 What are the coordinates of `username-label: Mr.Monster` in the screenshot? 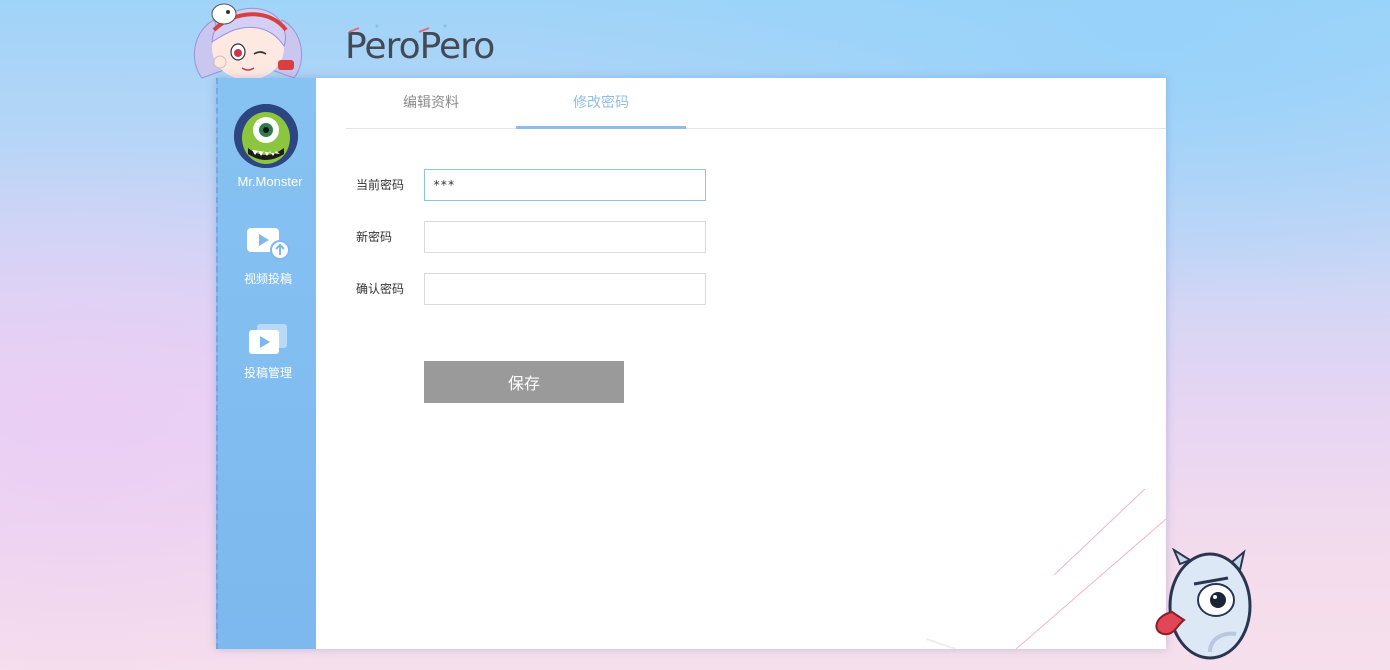 It's located at (270, 181).